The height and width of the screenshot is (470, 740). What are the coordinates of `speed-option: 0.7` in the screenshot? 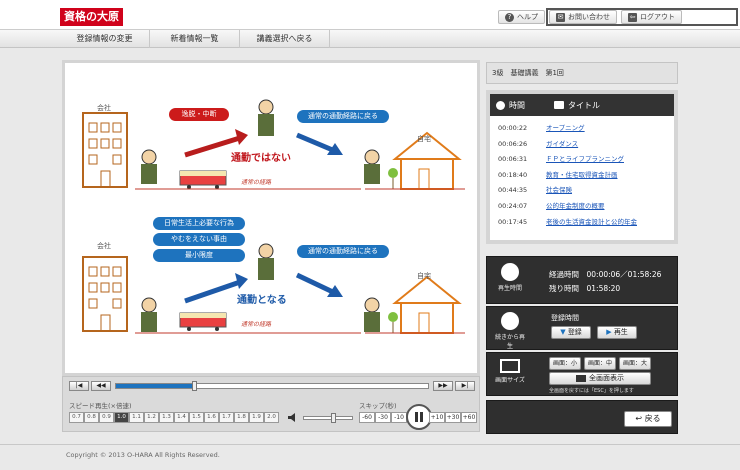 It's located at (76, 417).